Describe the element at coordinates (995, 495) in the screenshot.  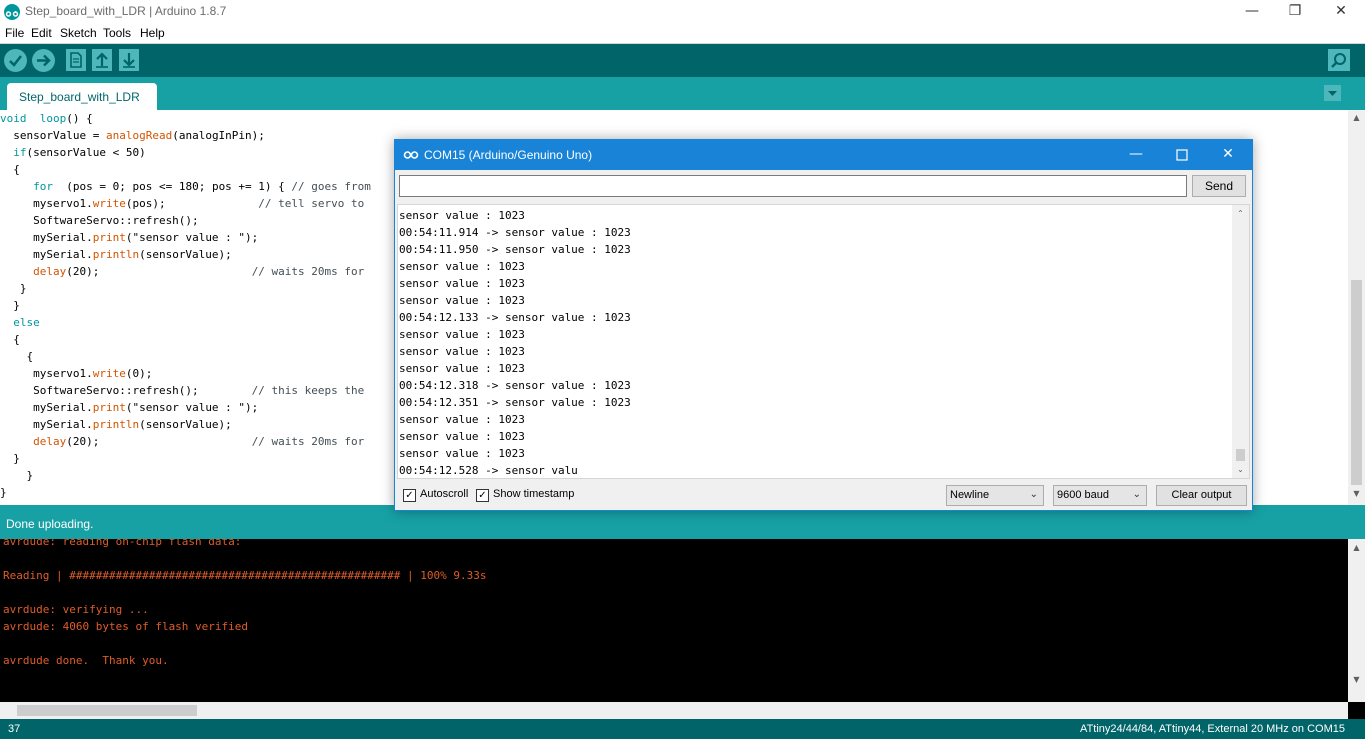
I see `line-ending-select: Newline ⌄` at that location.